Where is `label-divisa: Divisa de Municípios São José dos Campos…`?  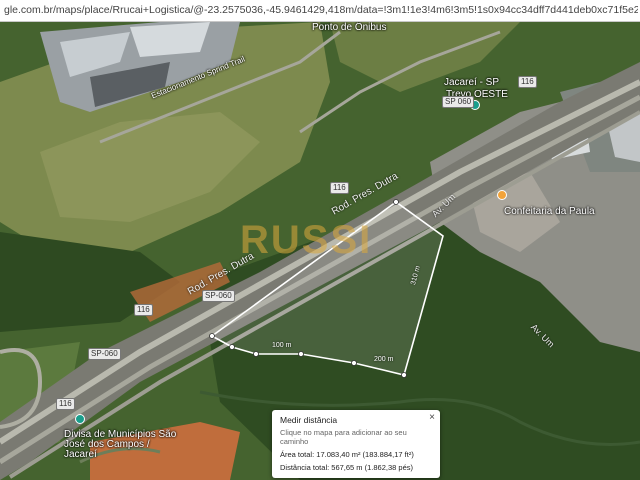
label-divisa: Divisa de Municípios São José dos Campos… is located at coordinates (124, 445).